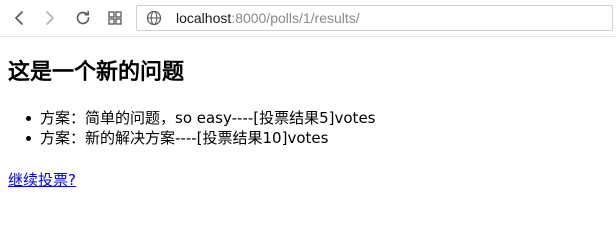 Image resolution: width=616 pixels, height=240 pixels. I want to click on reload-icon, so click(83, 17).